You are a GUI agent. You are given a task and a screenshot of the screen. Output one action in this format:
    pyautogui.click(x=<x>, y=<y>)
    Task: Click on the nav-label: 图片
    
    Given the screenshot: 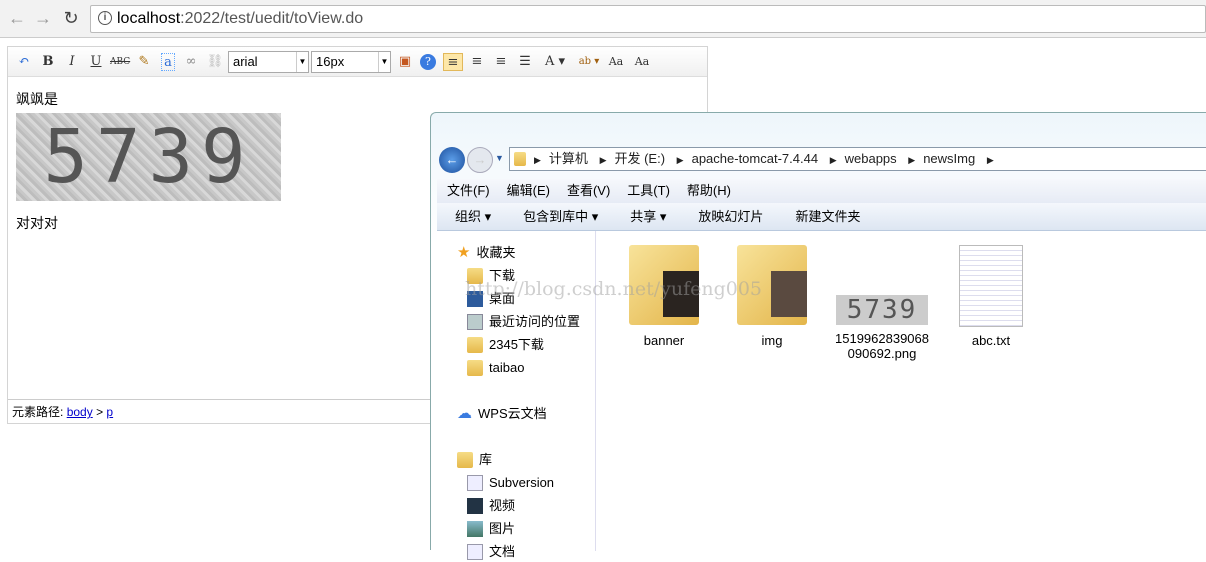 What is the action you would take?
    pyautogui.click(x=502, y=528)
    